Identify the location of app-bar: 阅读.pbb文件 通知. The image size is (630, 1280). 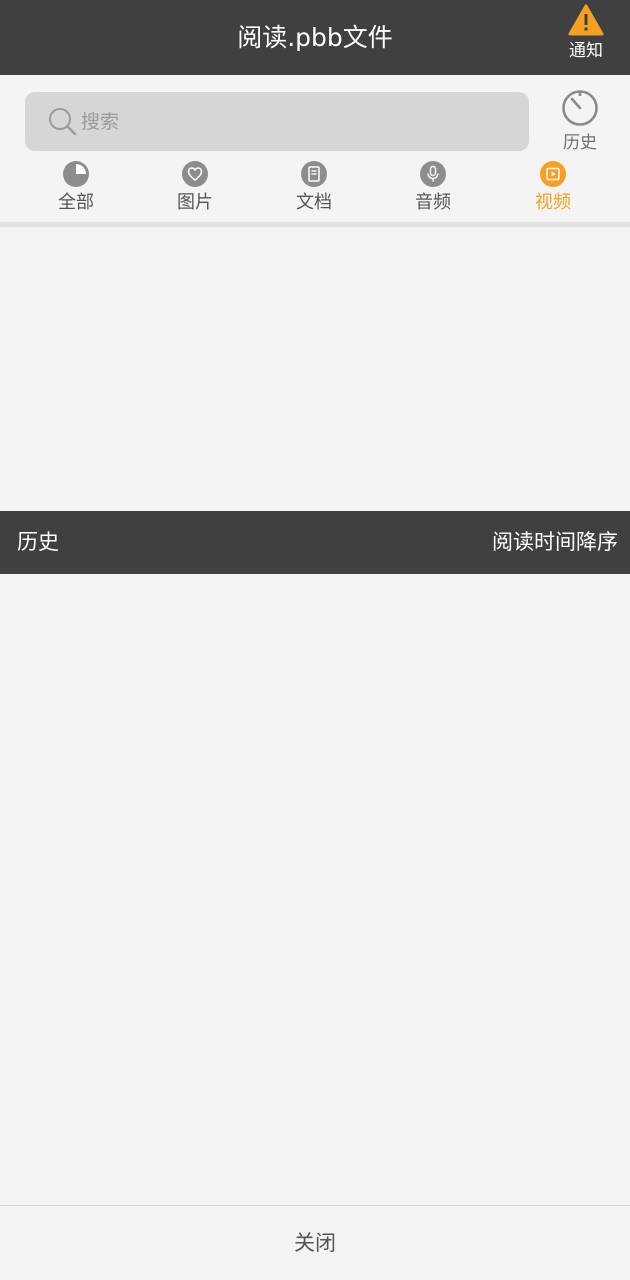
(315, 37).